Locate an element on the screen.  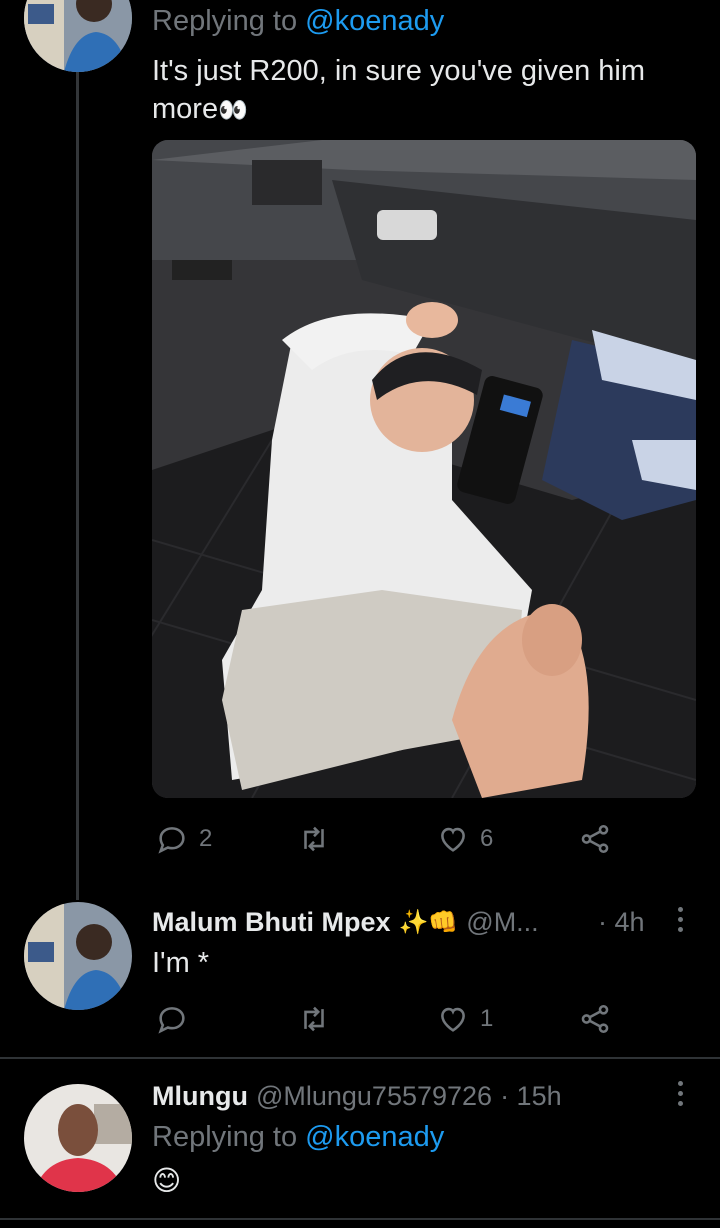
like-count: 6 is located at coordinates (487, 838).